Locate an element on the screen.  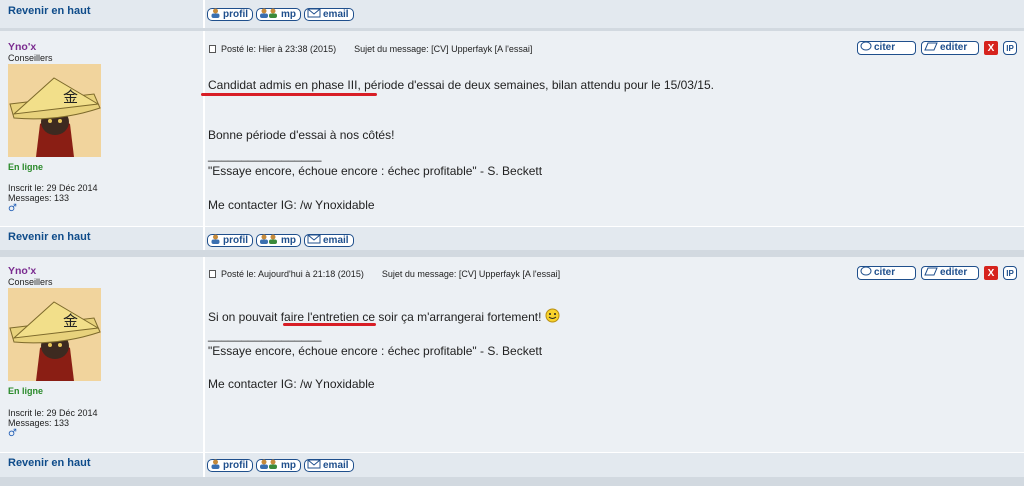
post2-line1-rest: ce soir ça m'arrangerai fortement! is located at coordinates (450, 317).